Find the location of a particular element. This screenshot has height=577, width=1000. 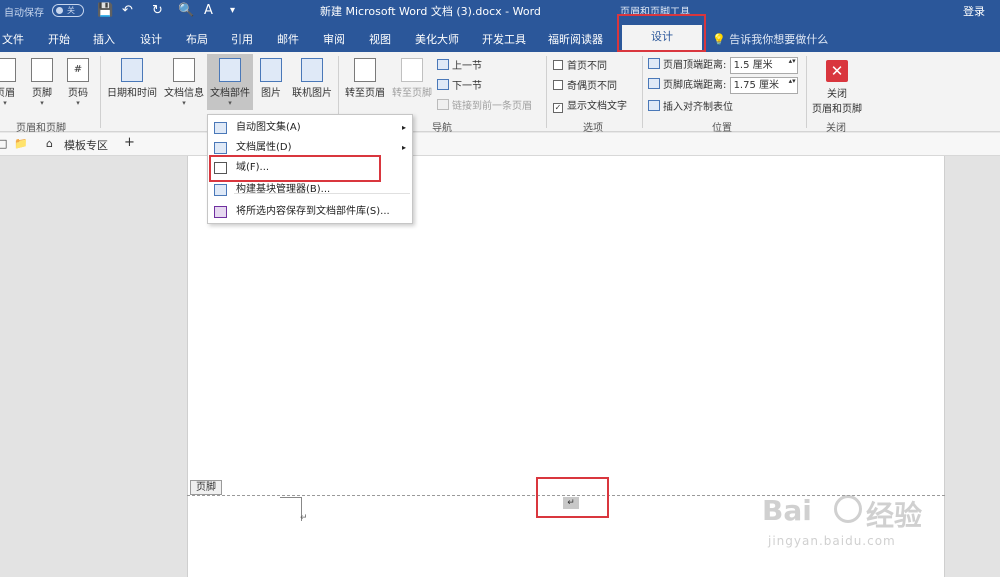

group-label-header-footer: 页眉和页脚 is located at coordinates (41, 128).